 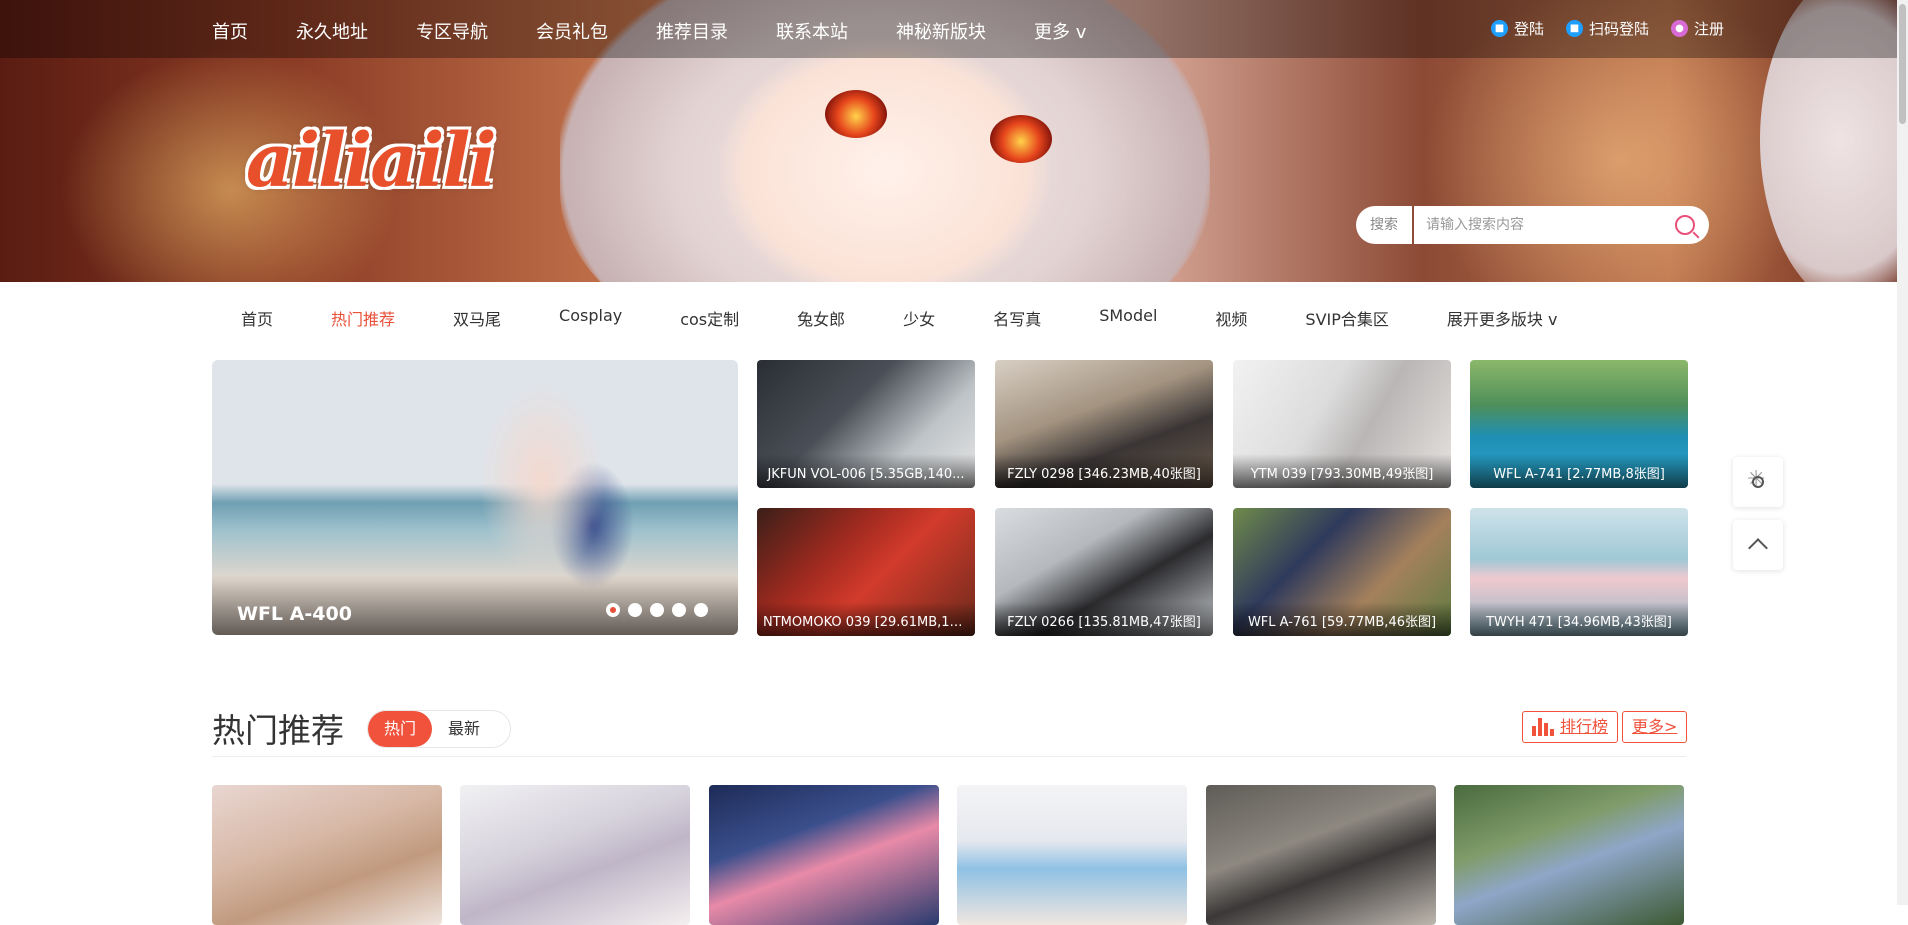 What do you see at coordinates (1618, 29) in the screenshot?
I see `qr-login-label: 扫码登陆` at bounding box center [1618, 29].